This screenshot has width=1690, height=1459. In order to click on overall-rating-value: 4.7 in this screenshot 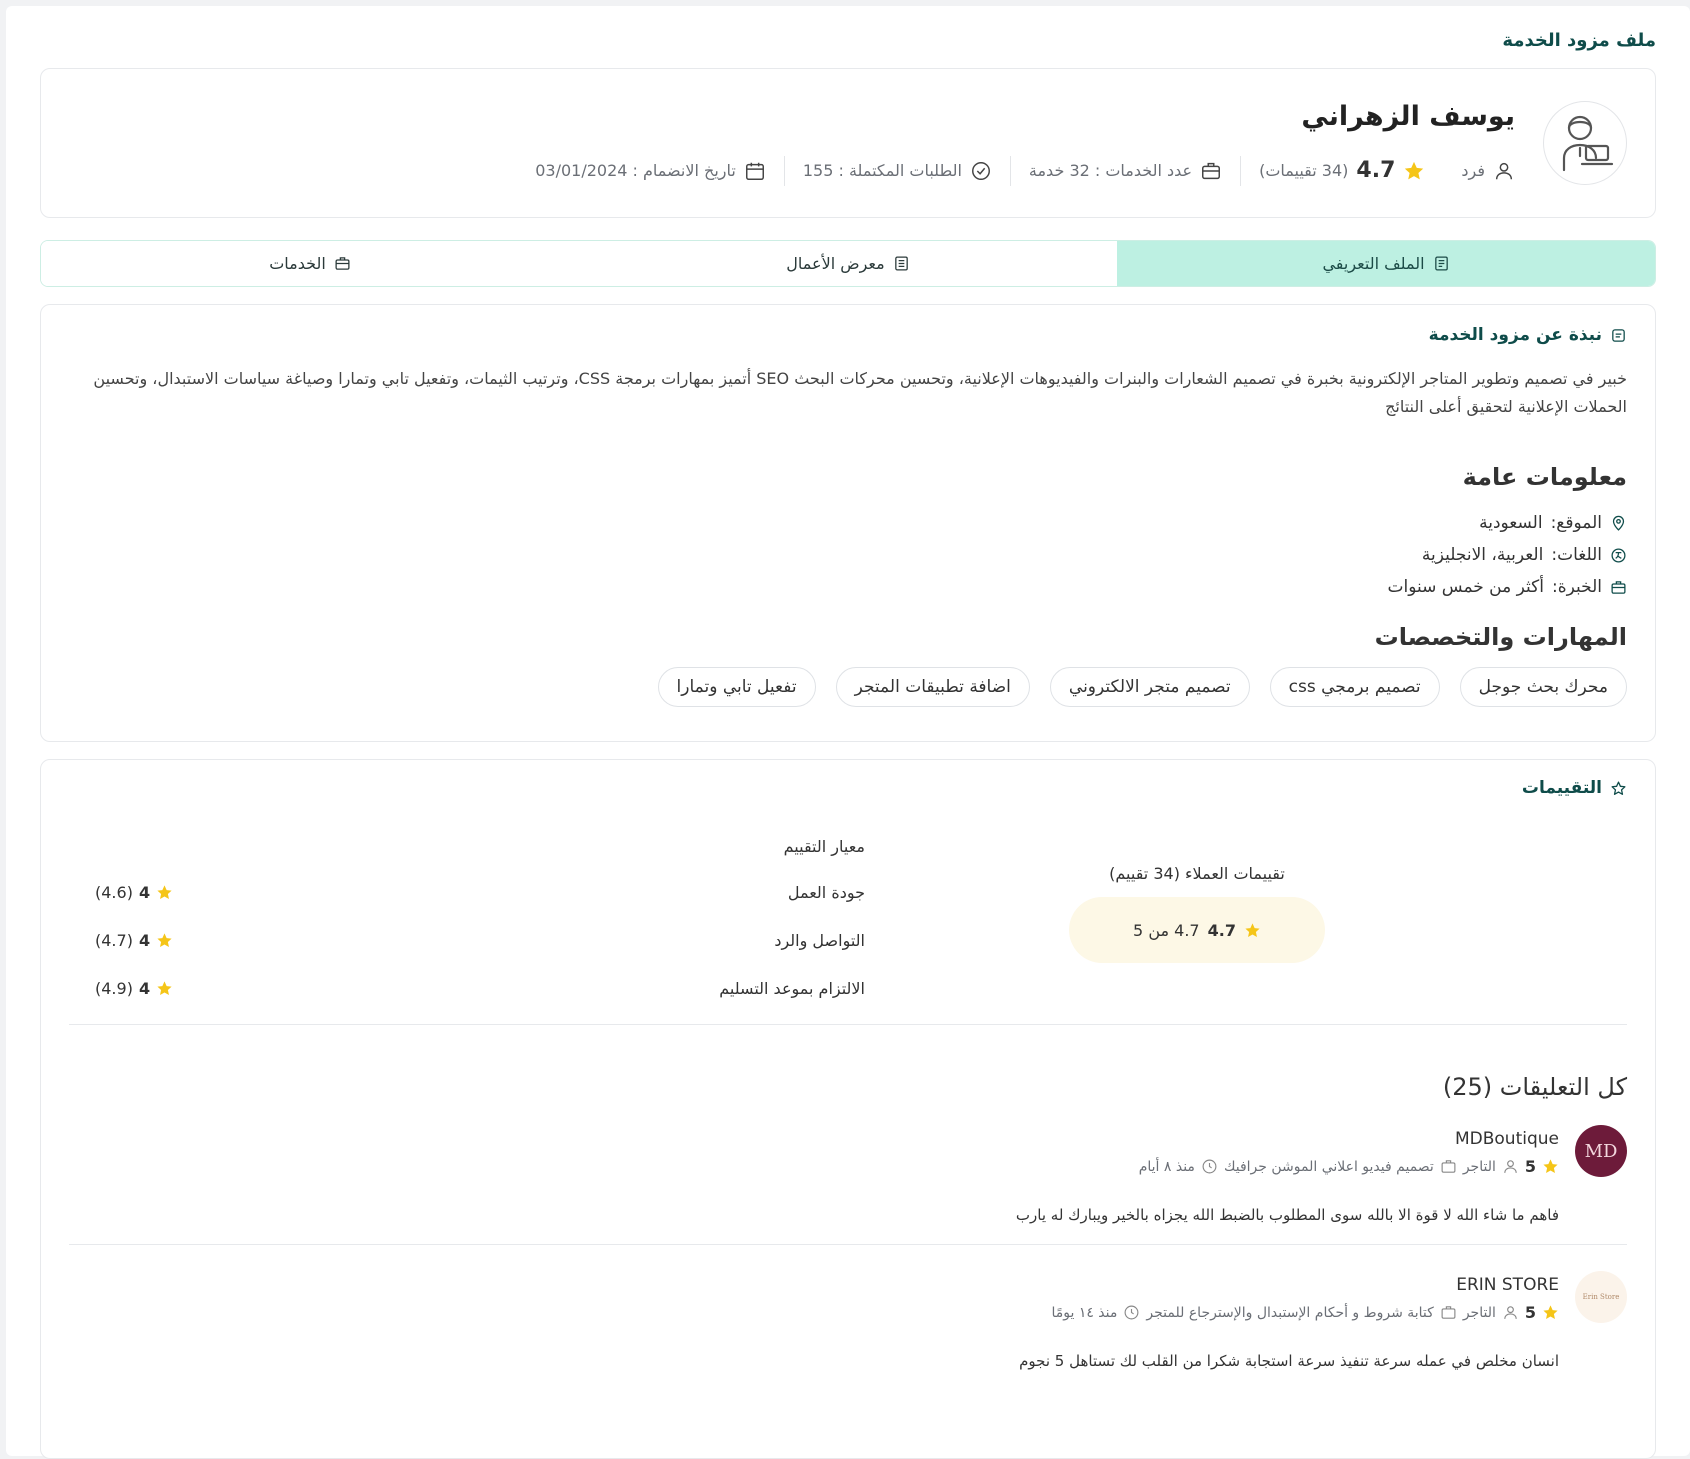, I will do `click(1221, 930)`.